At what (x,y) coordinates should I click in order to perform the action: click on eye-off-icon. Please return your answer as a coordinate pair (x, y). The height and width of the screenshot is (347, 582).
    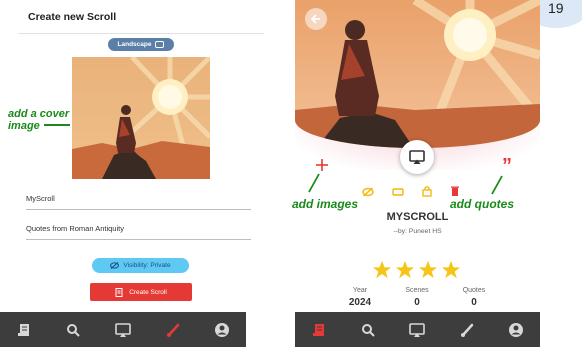
    Looking at the image, I should click on (115, 265).